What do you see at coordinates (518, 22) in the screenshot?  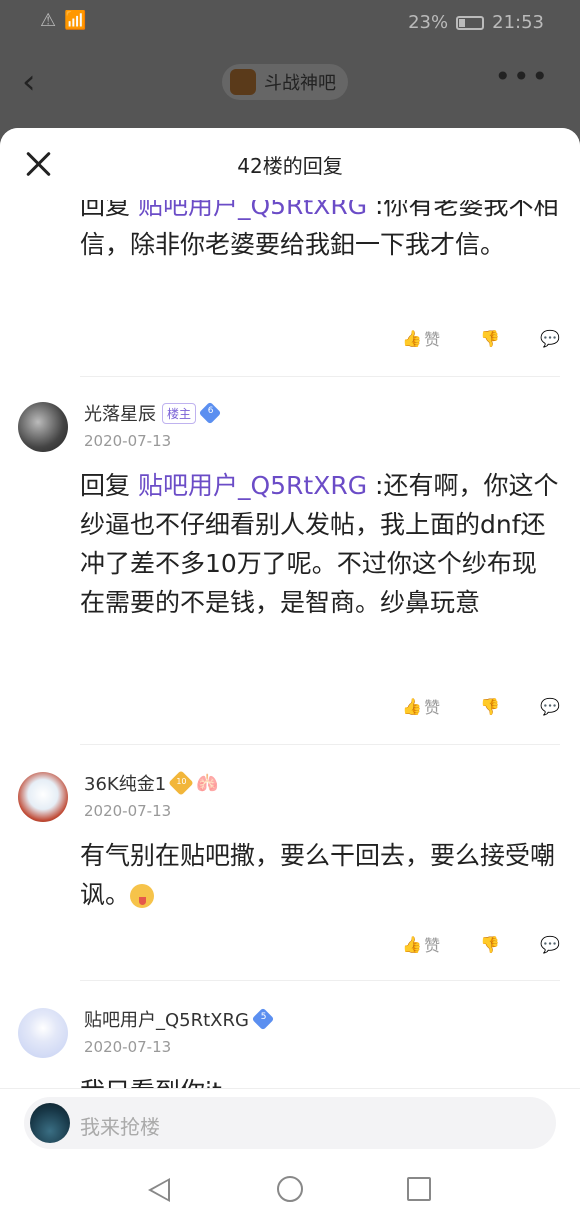 I see `clock: 21:53` at bounding box center [518, 22].